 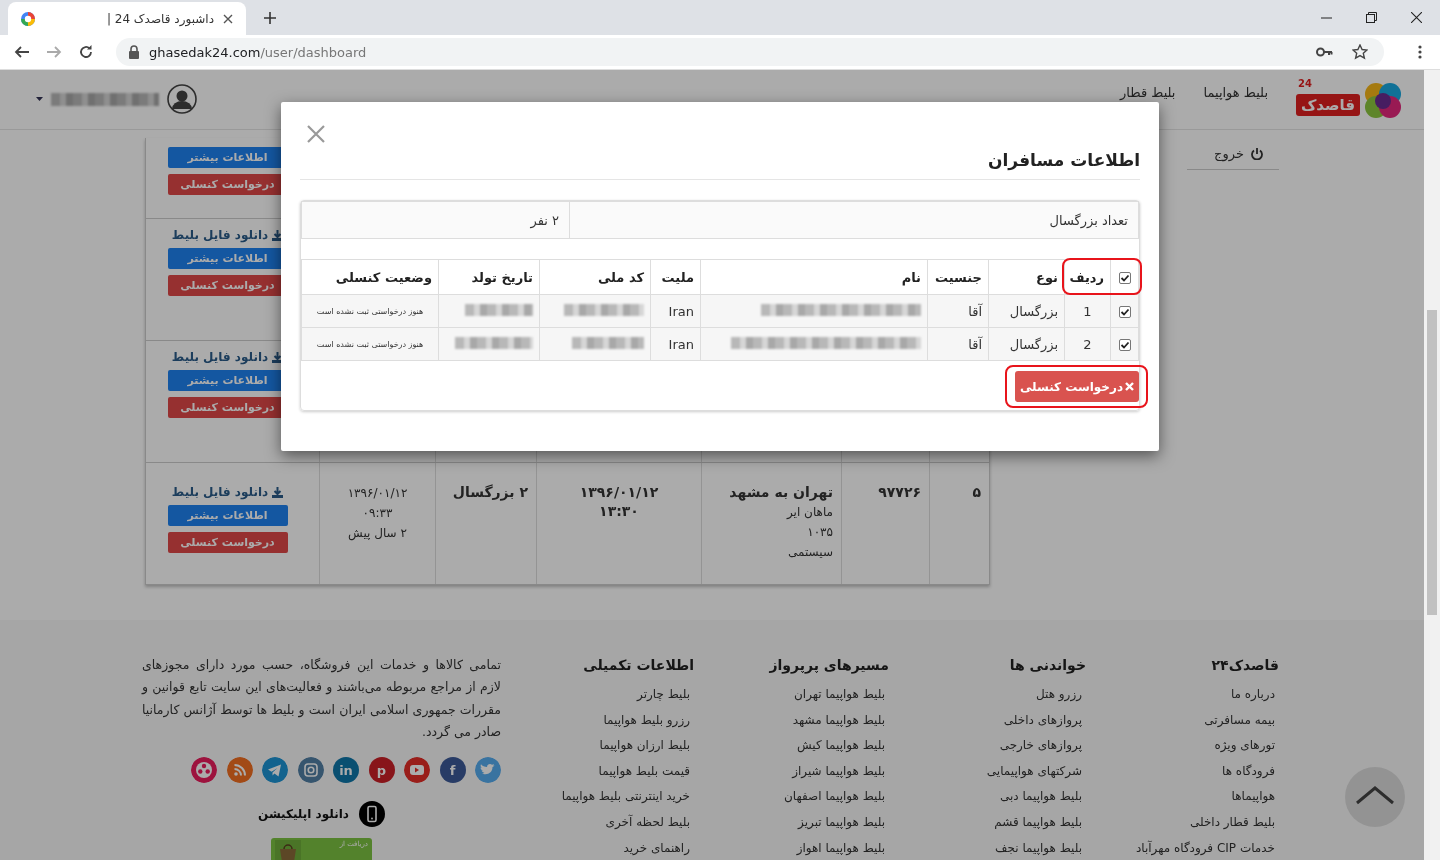 What do you see at coordinates (1182, 797) in the screenshot?
I see `footer-link: هواپیماها` at bounding box center [1182, 797].